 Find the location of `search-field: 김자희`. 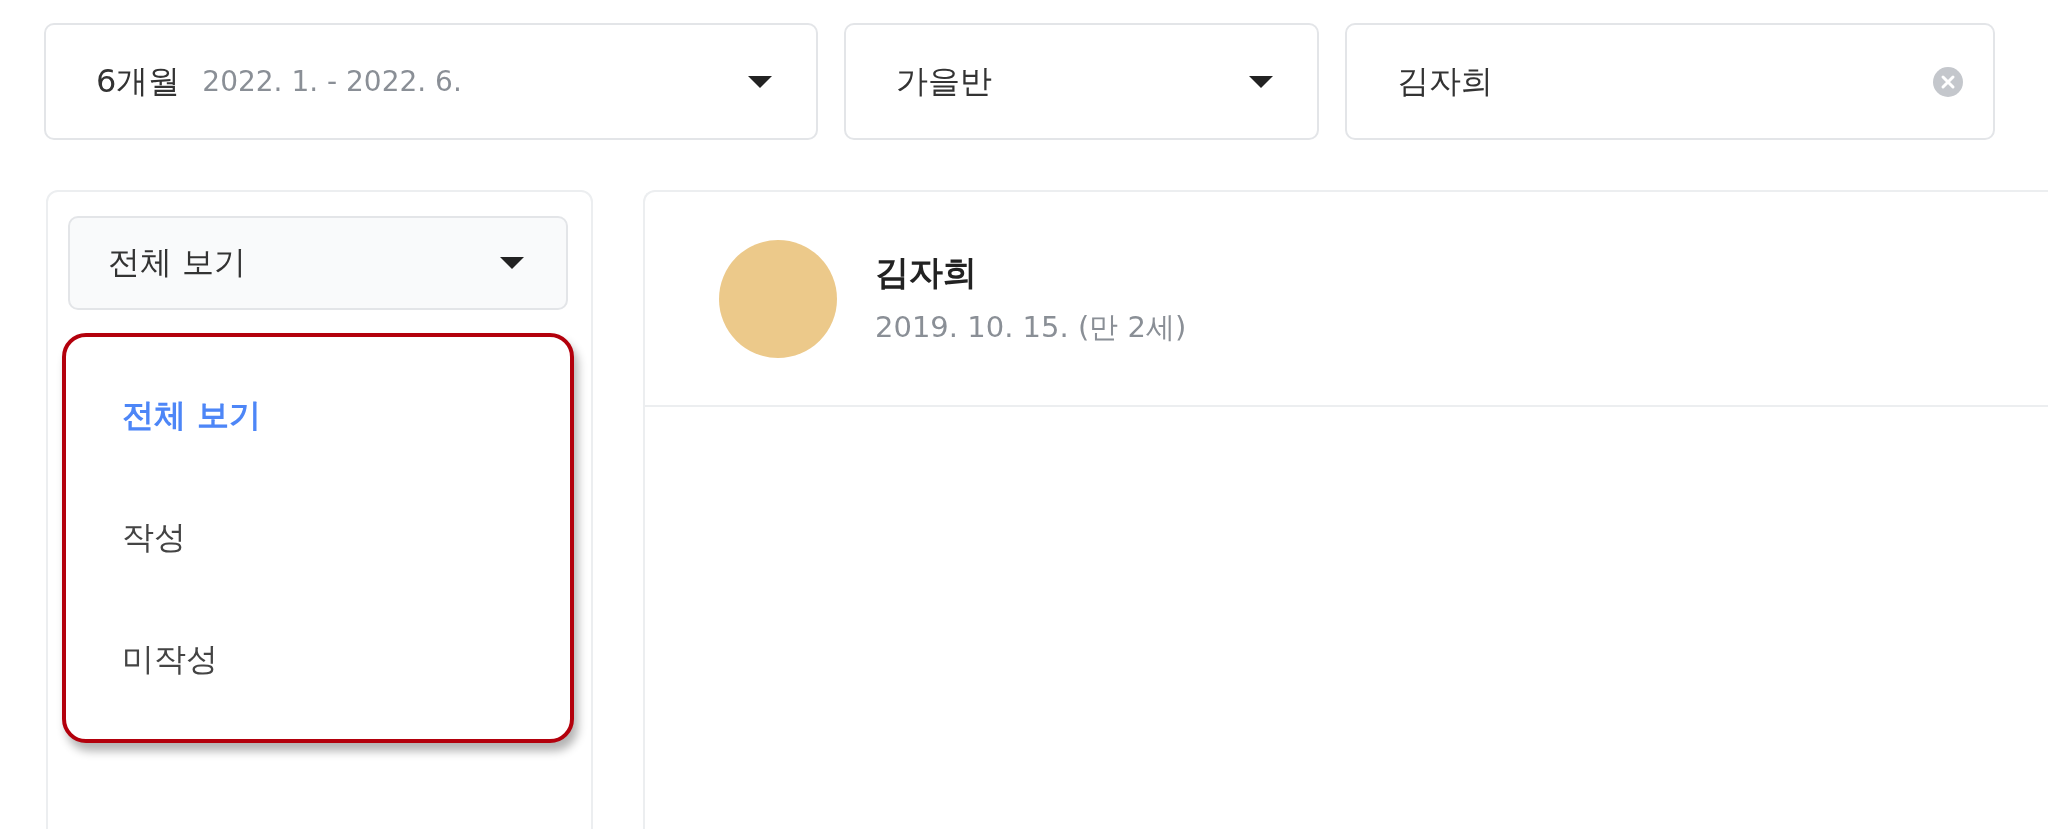

search-field: 김자희 is located at coordinates (1670, 81).